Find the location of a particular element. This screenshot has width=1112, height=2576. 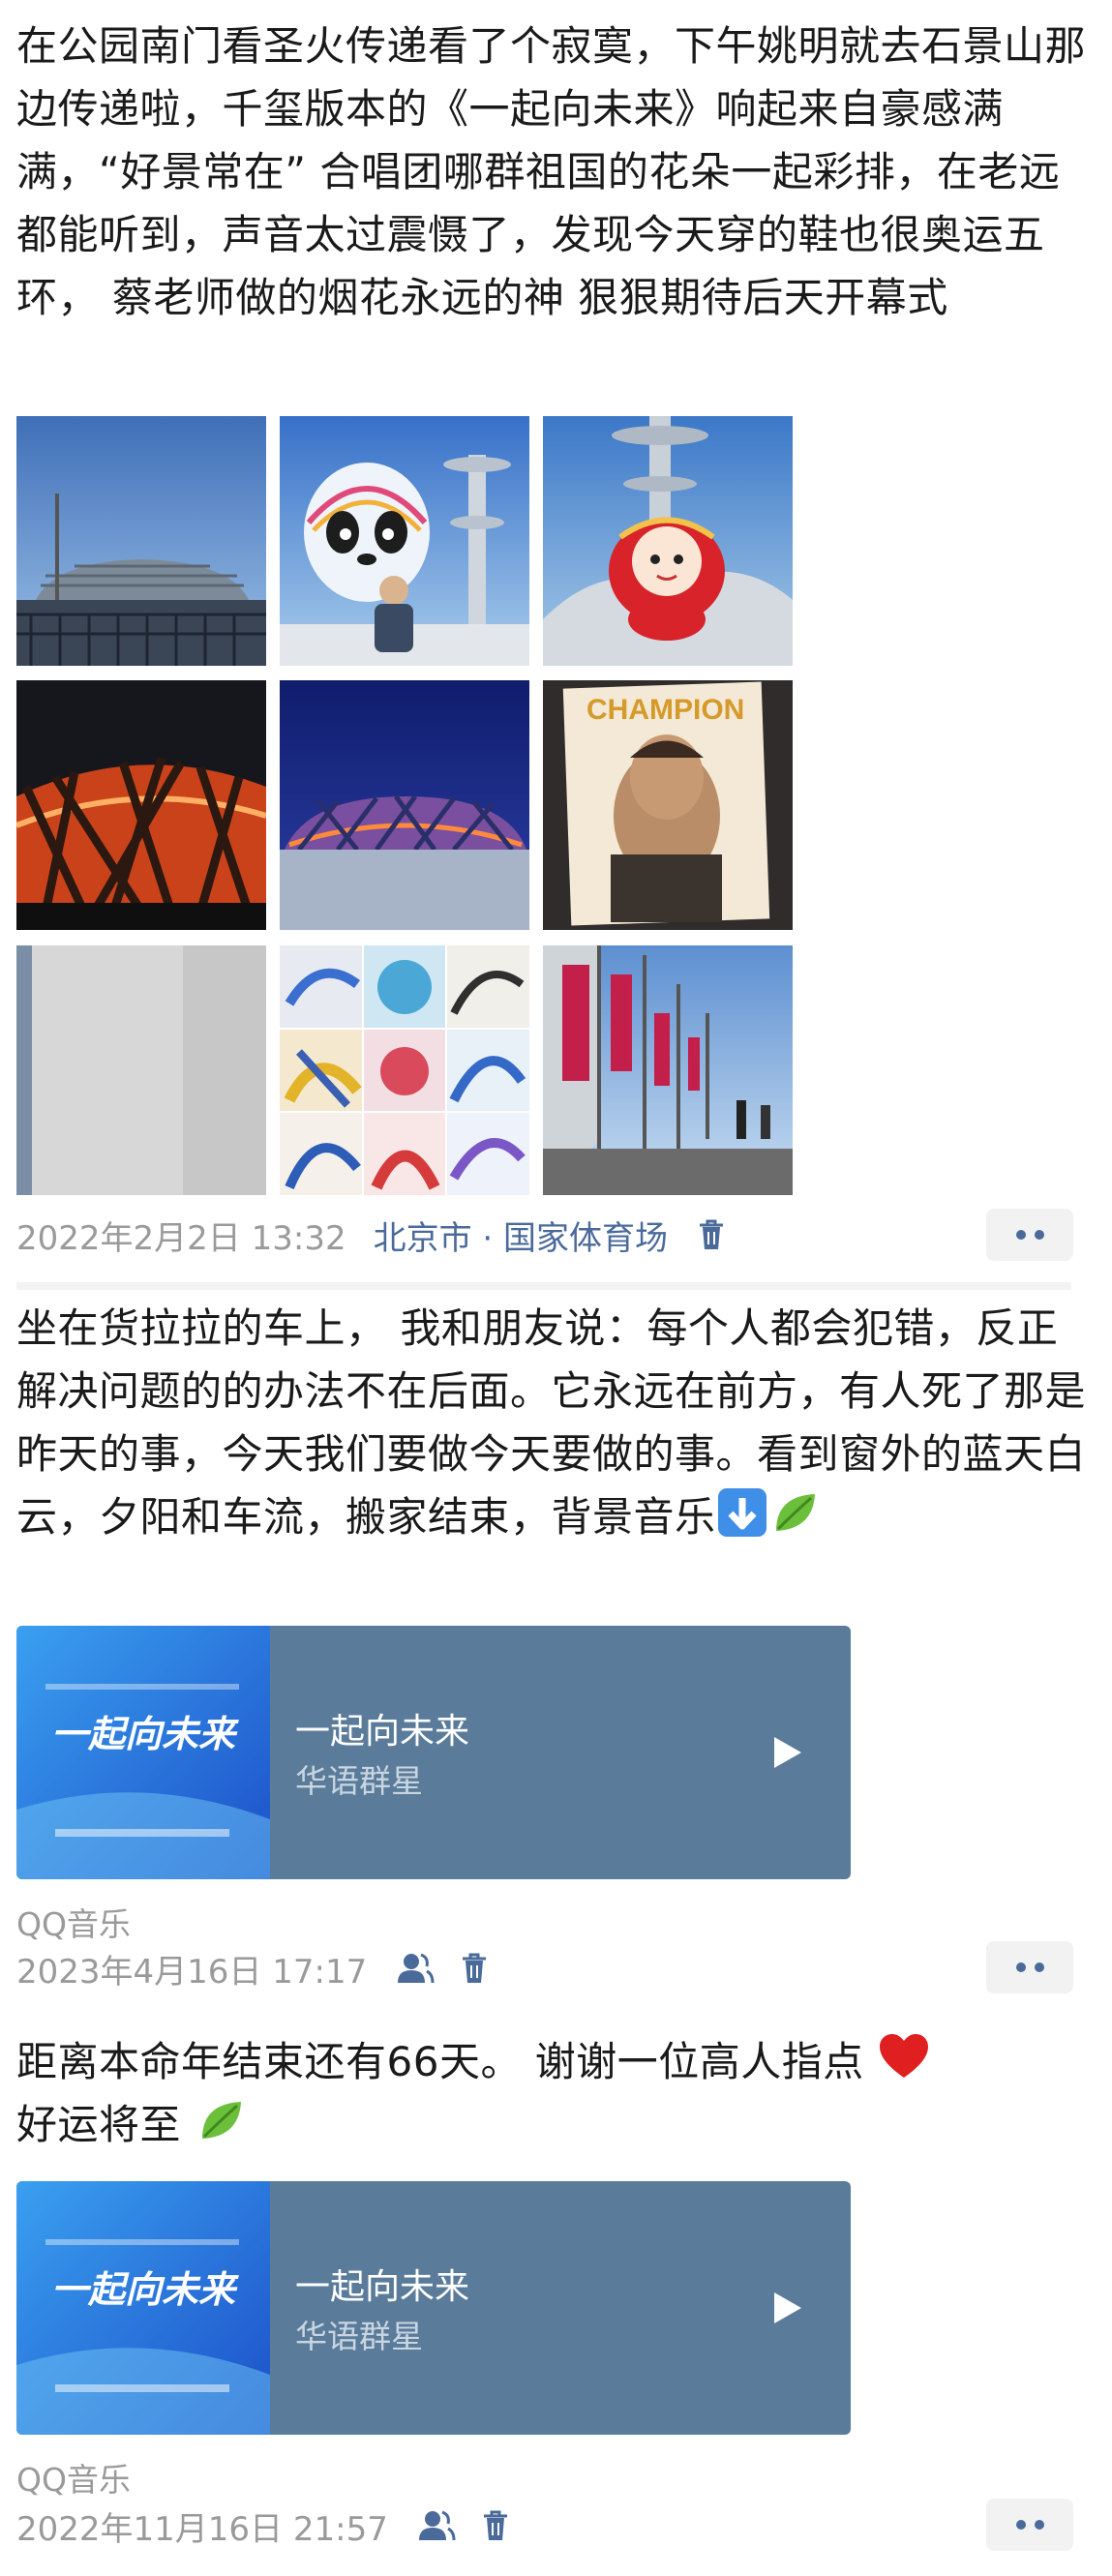

down-arrow-icon is located at coordinates (742, 1512).